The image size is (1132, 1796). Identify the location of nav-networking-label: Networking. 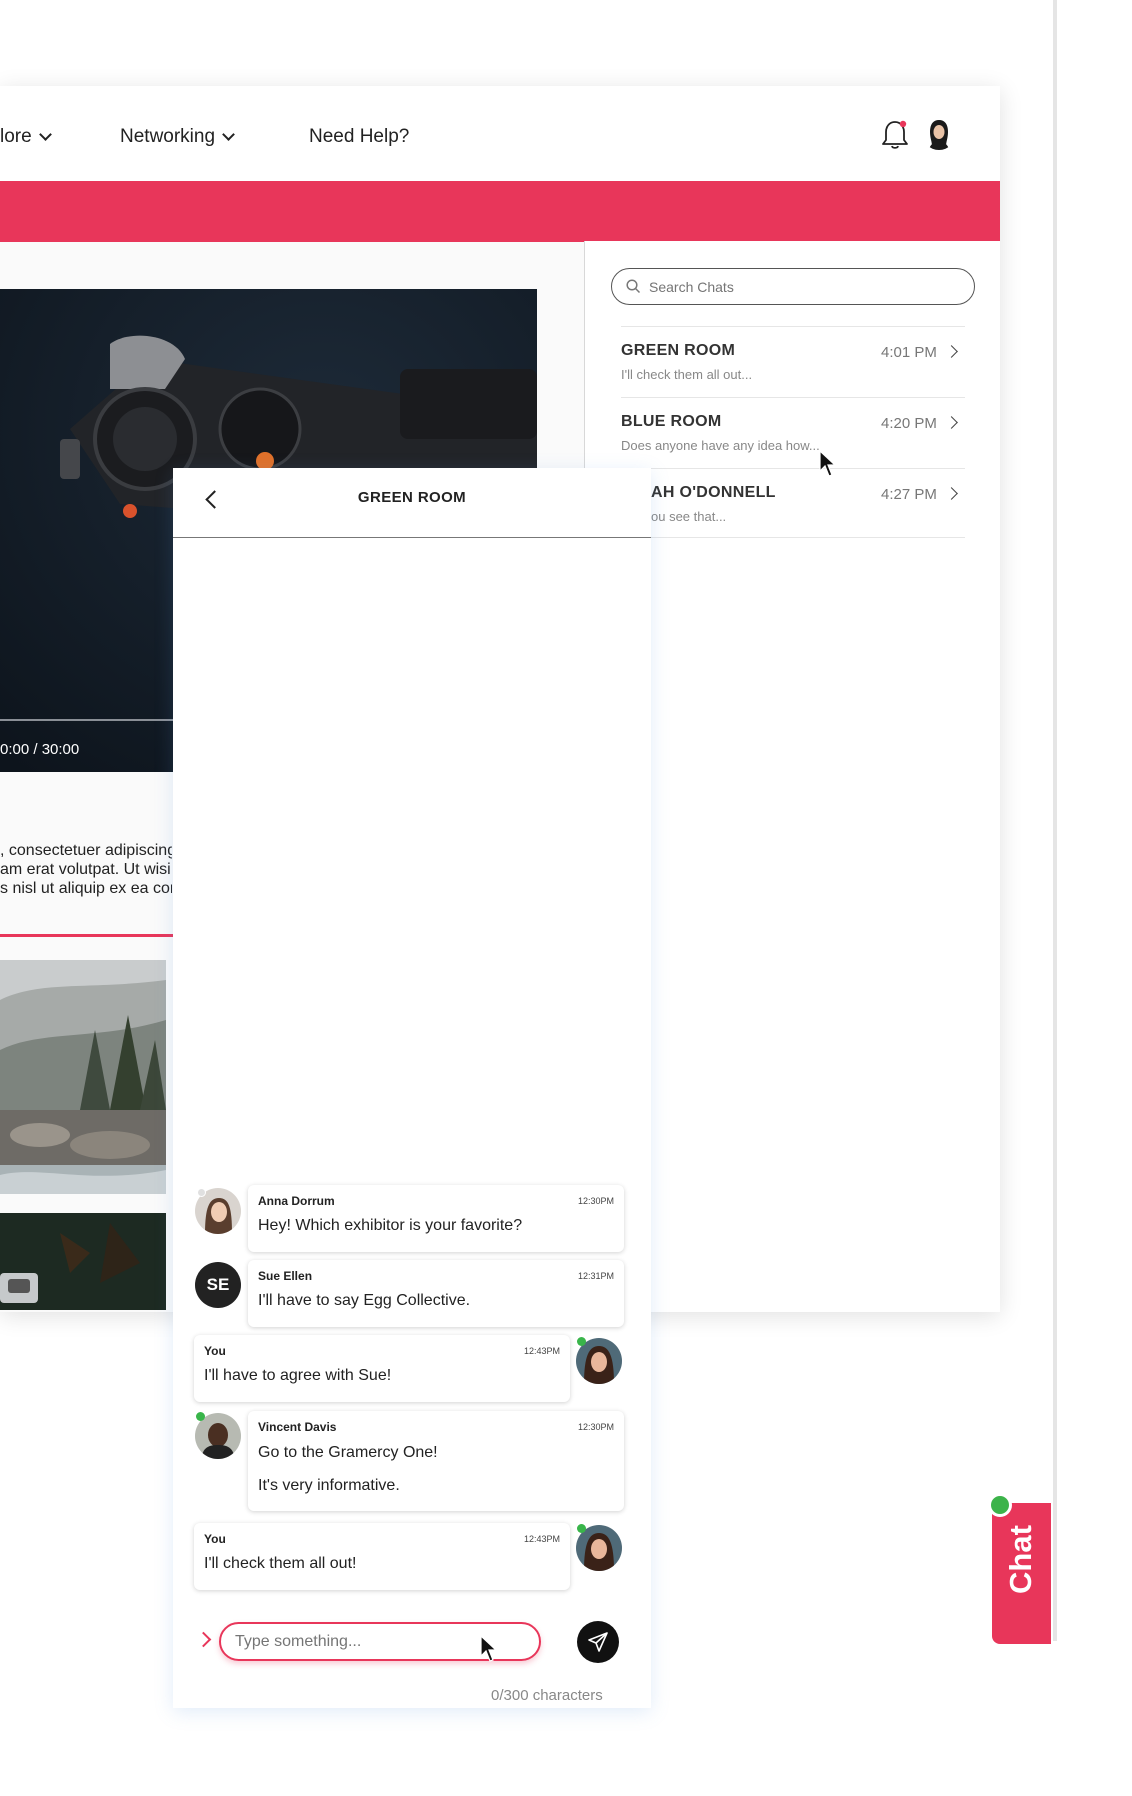
(168, 136).